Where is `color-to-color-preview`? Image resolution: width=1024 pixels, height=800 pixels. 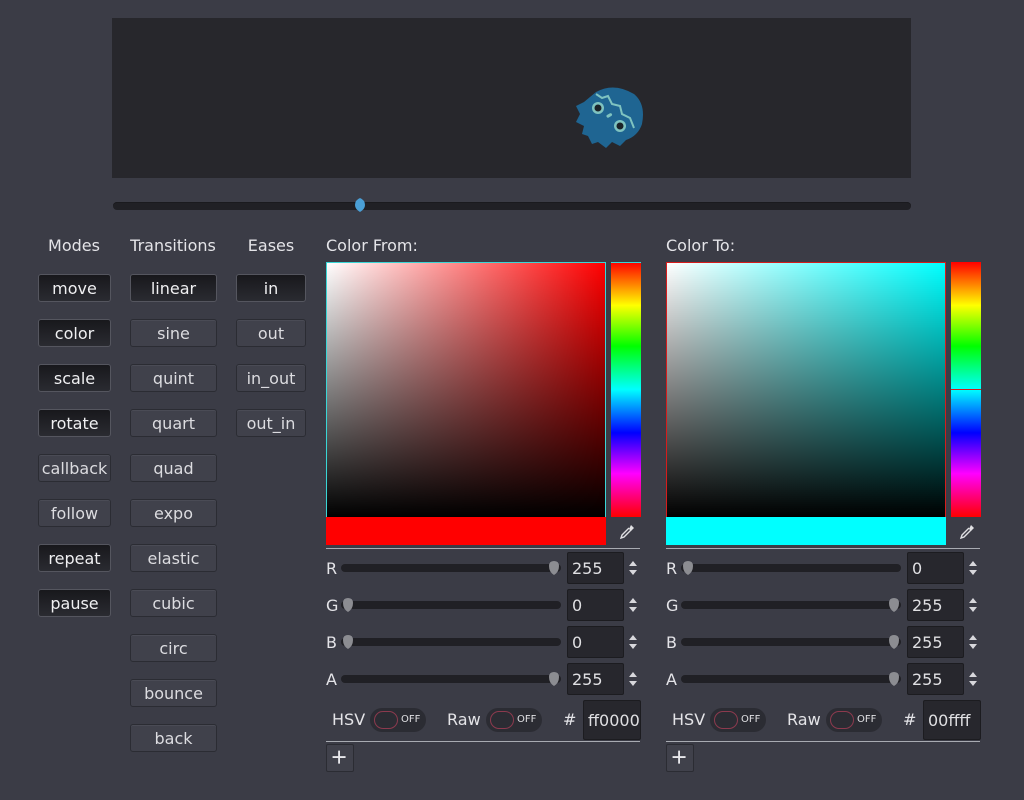 color-to-color-preview is located at coordinates (806, 531).